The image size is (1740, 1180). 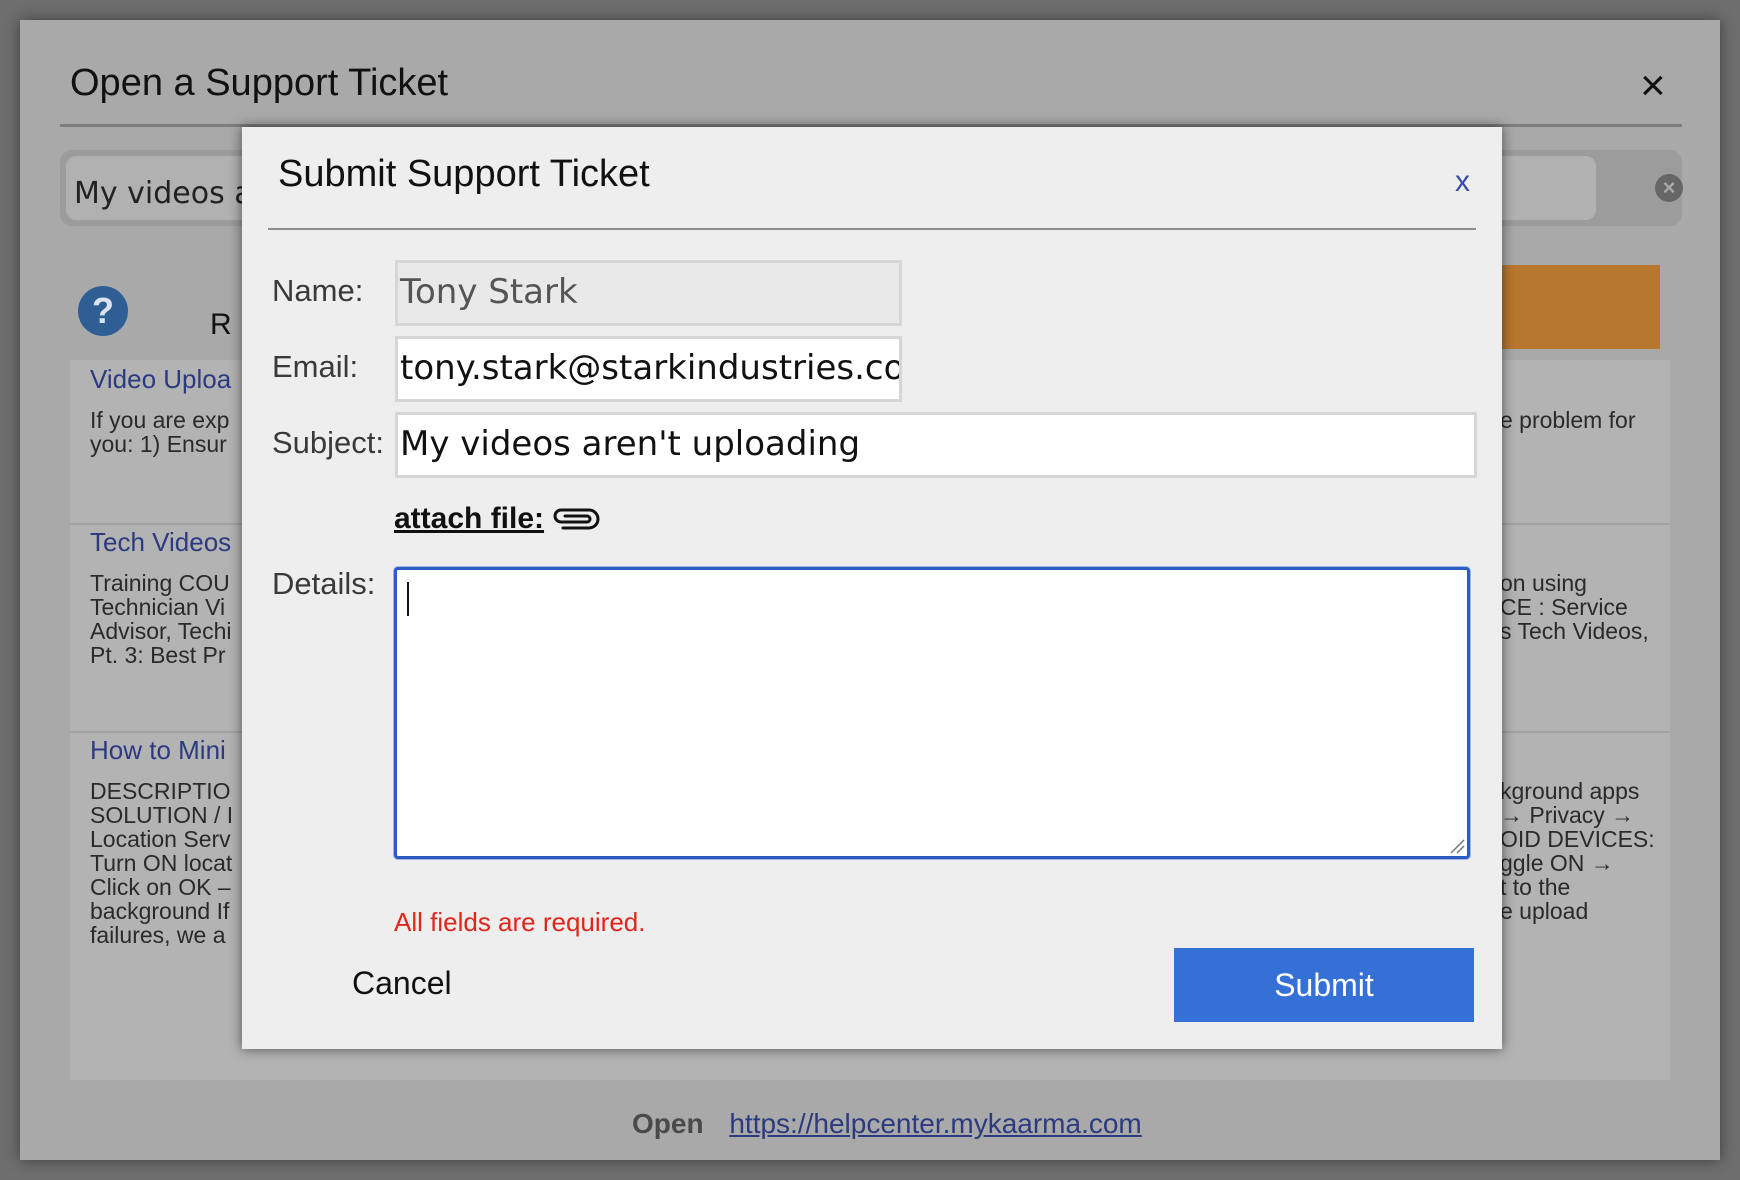 What do you see at coordinates (1580, 307) in the screenshot?
I see `open-ticket-button` at bounding box center [1580, 307].